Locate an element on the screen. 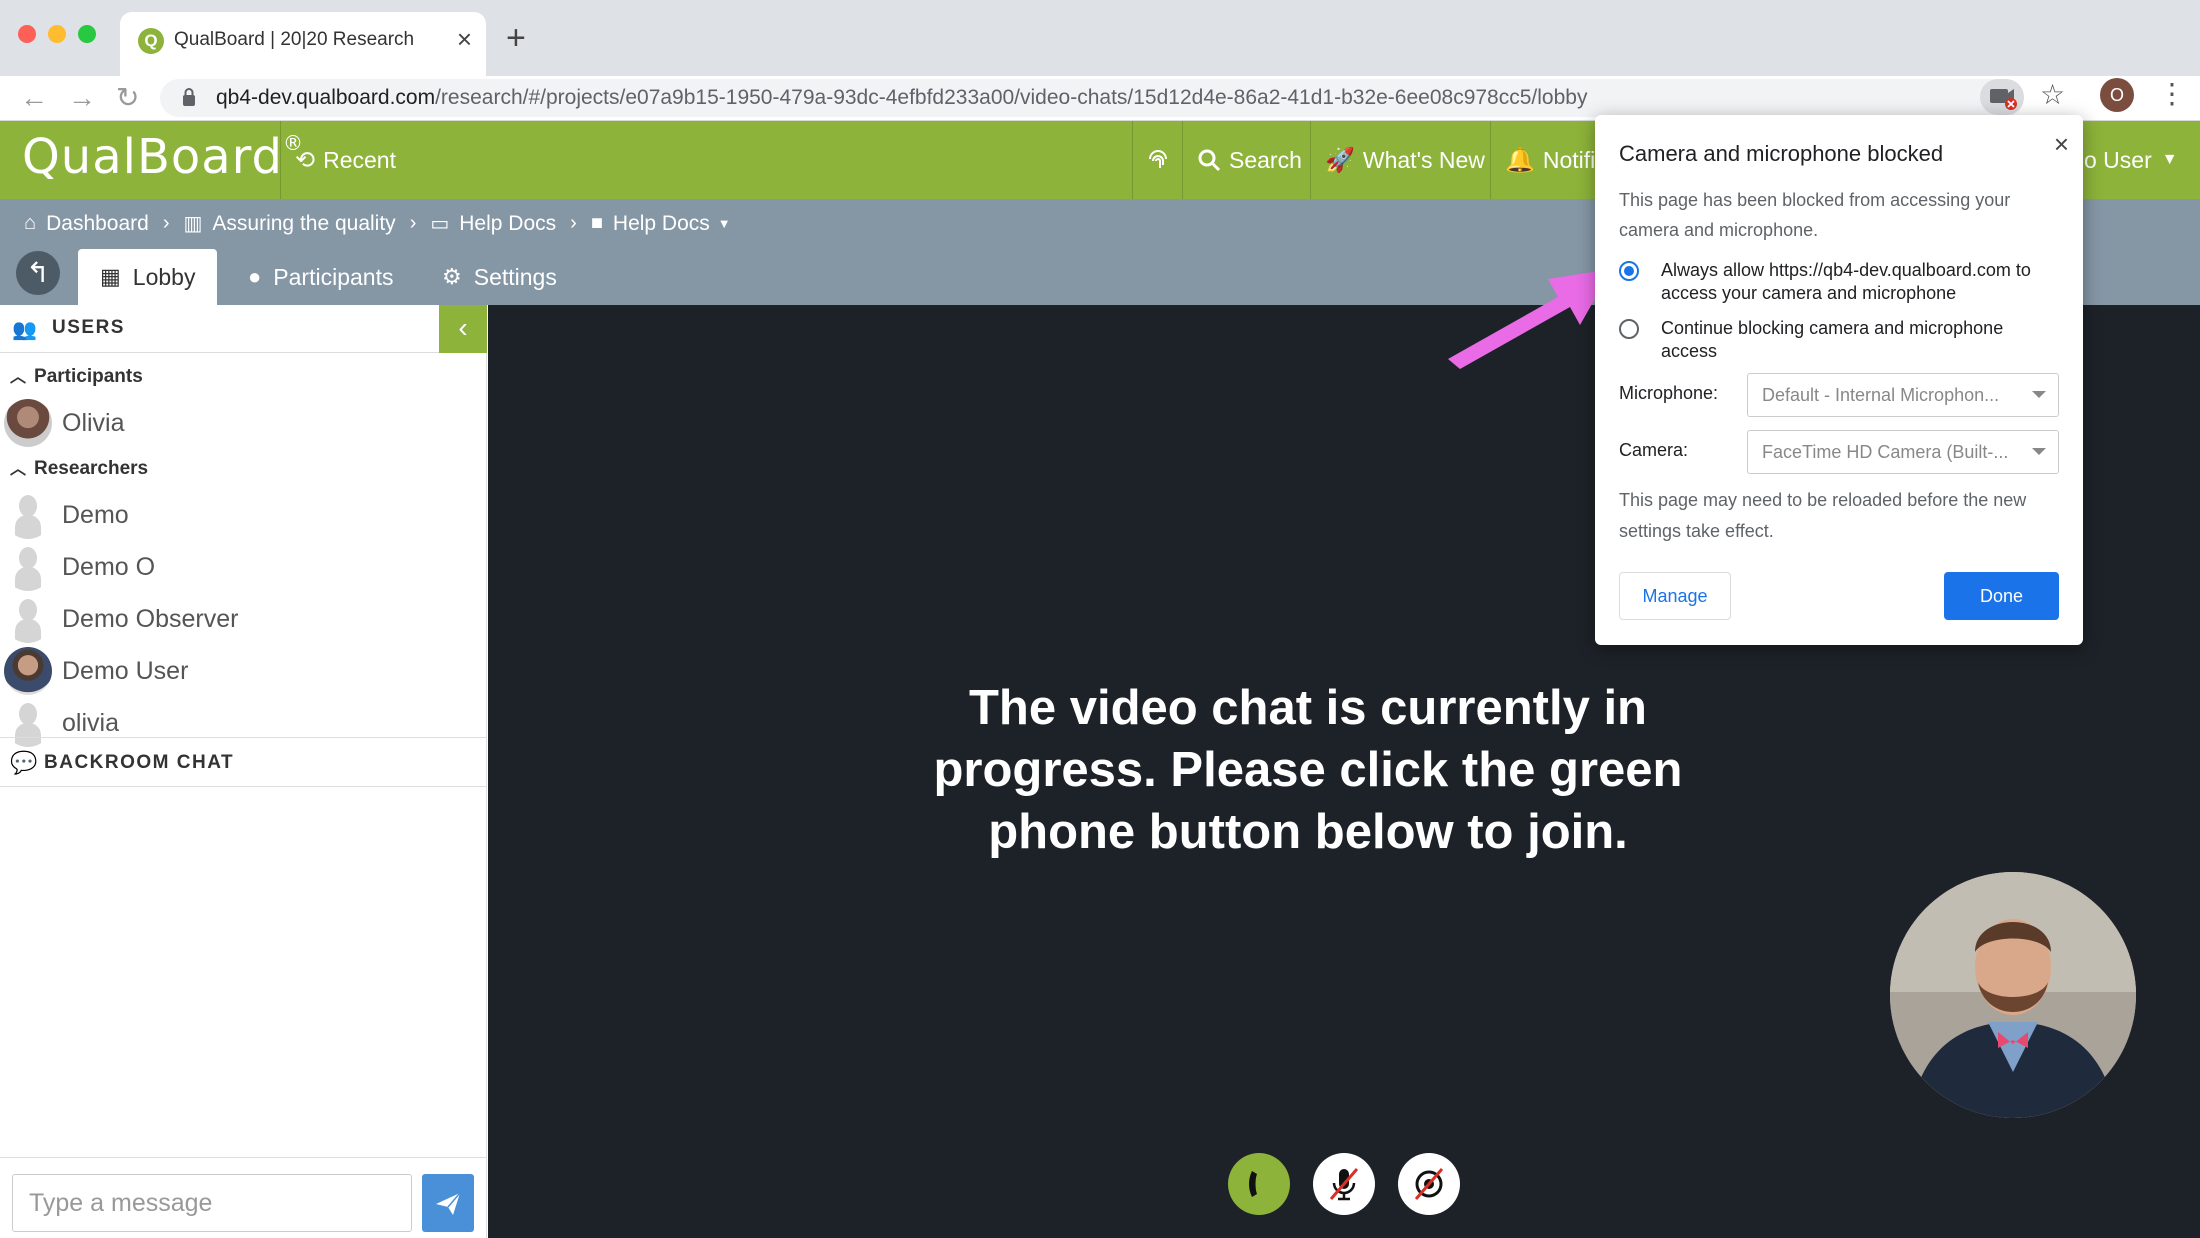 The image size is (2200, 1238). annotation-arrow is located at coordinates (1530, 319).